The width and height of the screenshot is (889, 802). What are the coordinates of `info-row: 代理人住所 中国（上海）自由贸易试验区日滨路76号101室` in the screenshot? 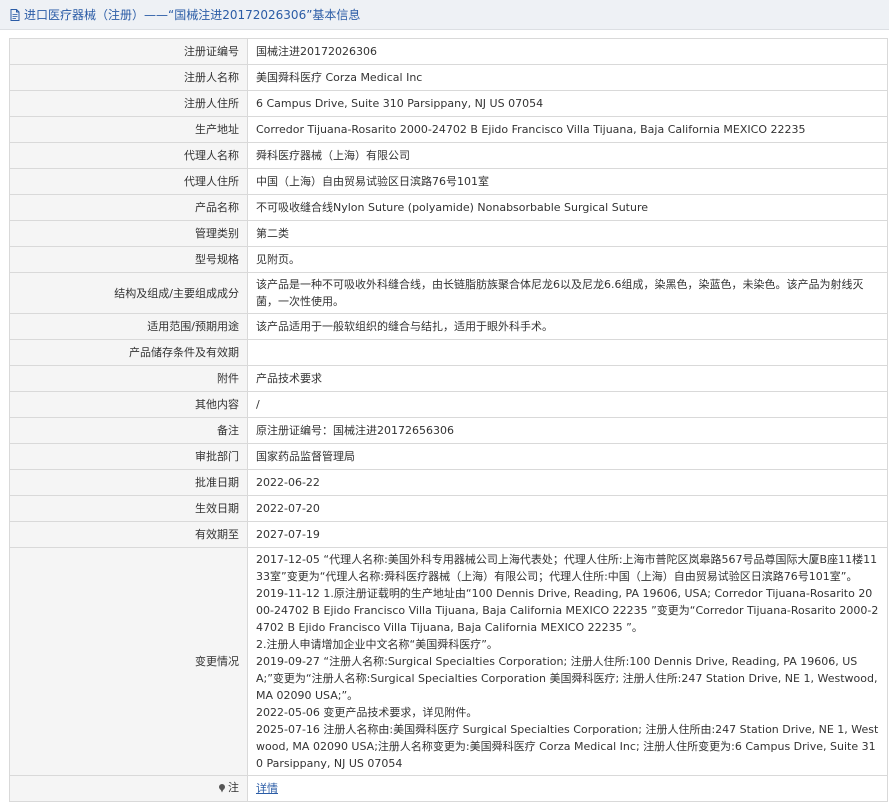 It's located at (448, 181).